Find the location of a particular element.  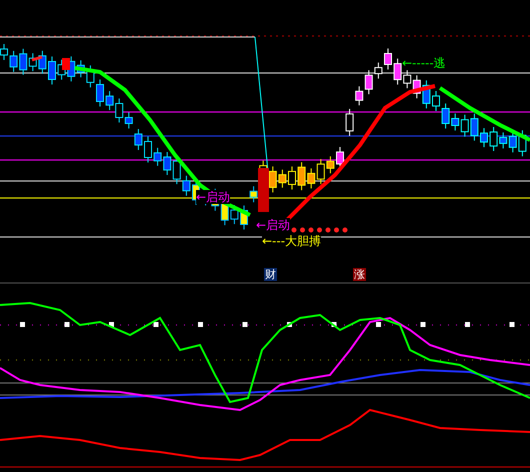

event-badge: 财 is located at coordinates (270, 274).